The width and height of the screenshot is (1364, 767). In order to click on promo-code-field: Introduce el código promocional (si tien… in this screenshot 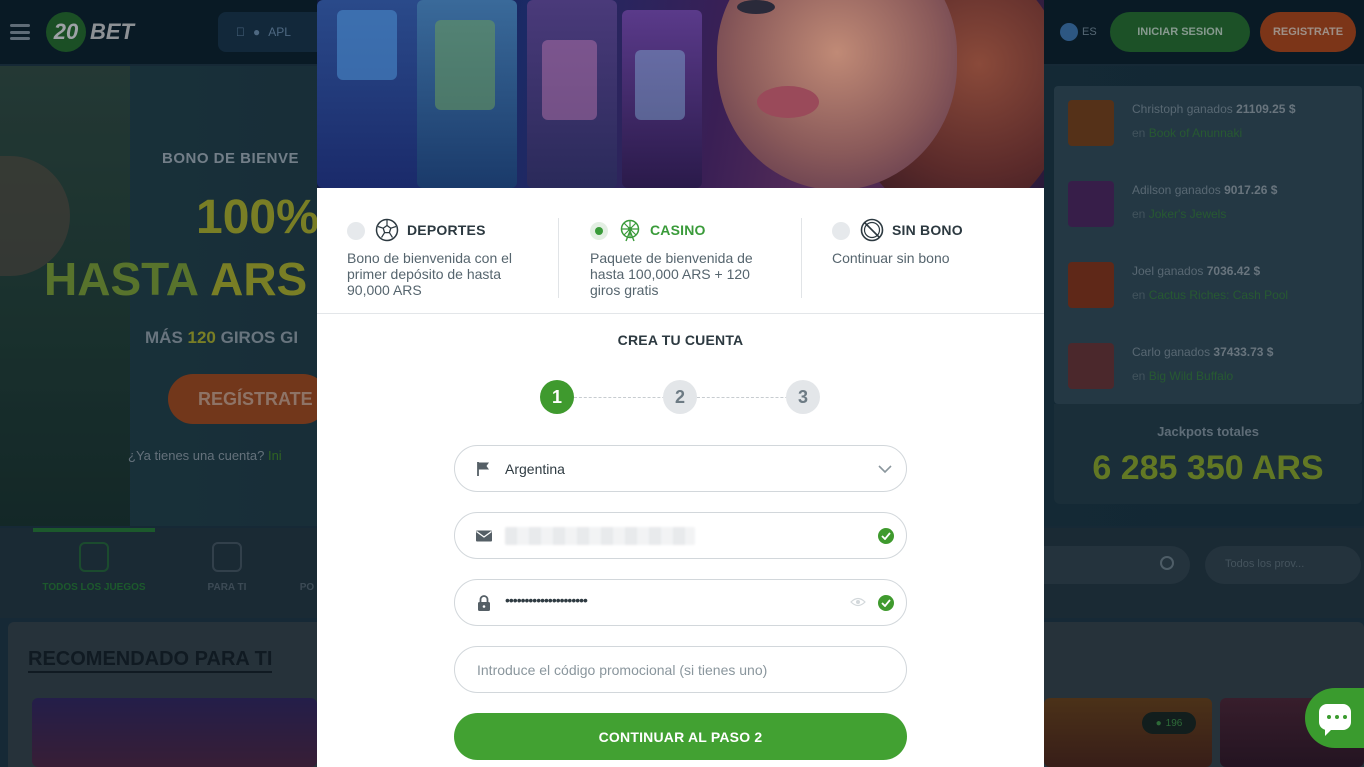, I will do `click(680, 669)`.